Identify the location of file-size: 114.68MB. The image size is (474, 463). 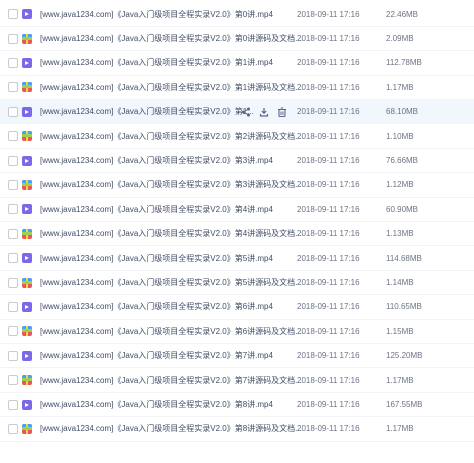
(404, 258).